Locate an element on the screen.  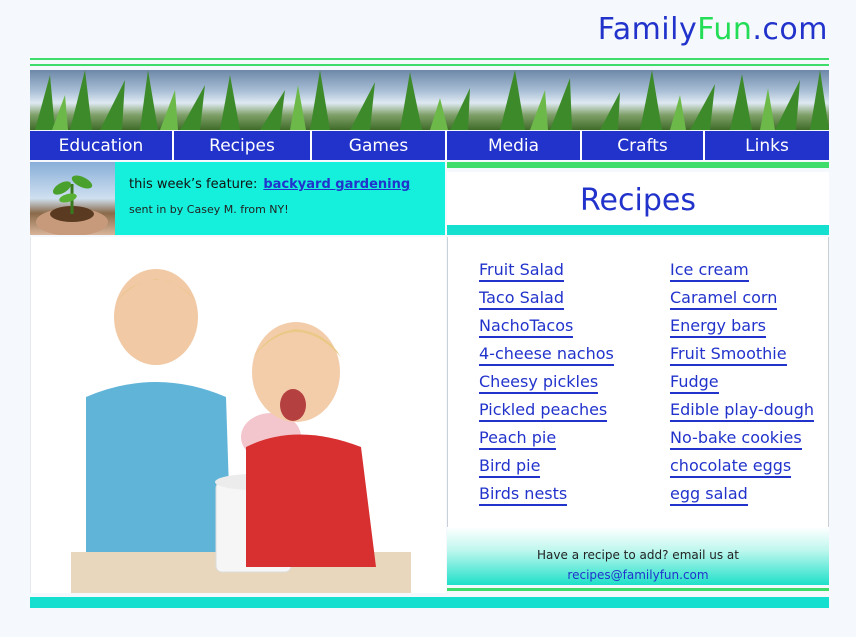
recipe-link: No-bake cookies is located at coordinates (742, 441).